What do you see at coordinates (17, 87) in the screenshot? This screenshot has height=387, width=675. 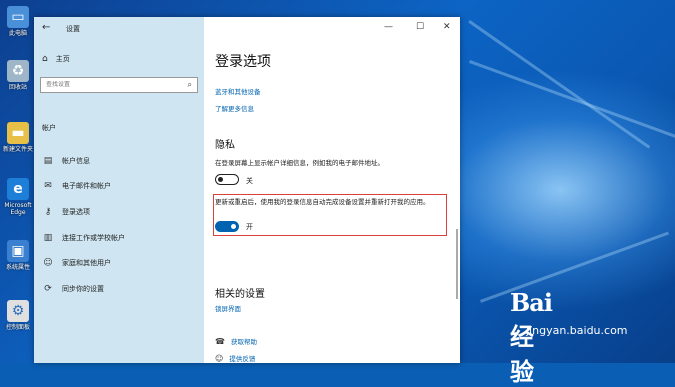 I see `desktop-icon-label: 回收站` at bounding box center [17, 87].